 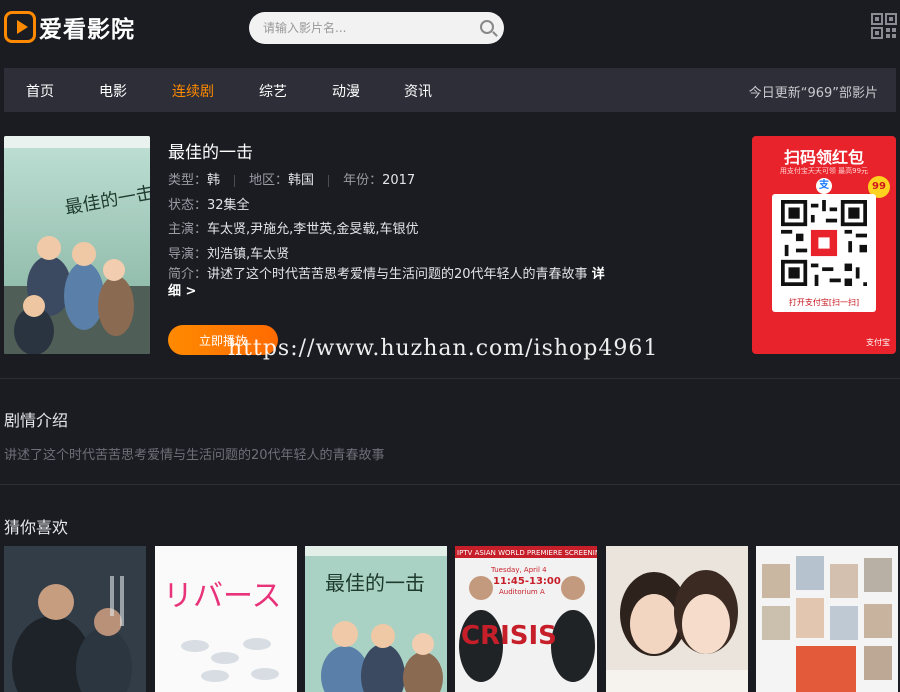 I want to click on recommend-section-title: 猜你喜欢, so click(x=36, y=527).